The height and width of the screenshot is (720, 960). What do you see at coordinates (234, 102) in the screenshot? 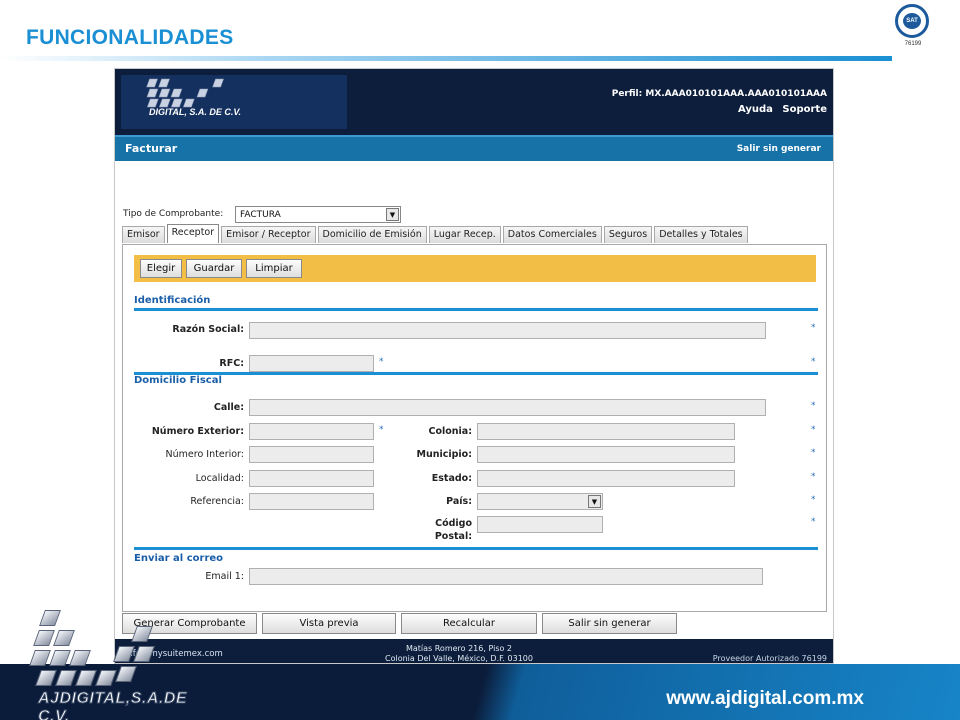
I see `app-logo: DIGITAL, S.A. DE C.V.` at bounding box center [234, 102].